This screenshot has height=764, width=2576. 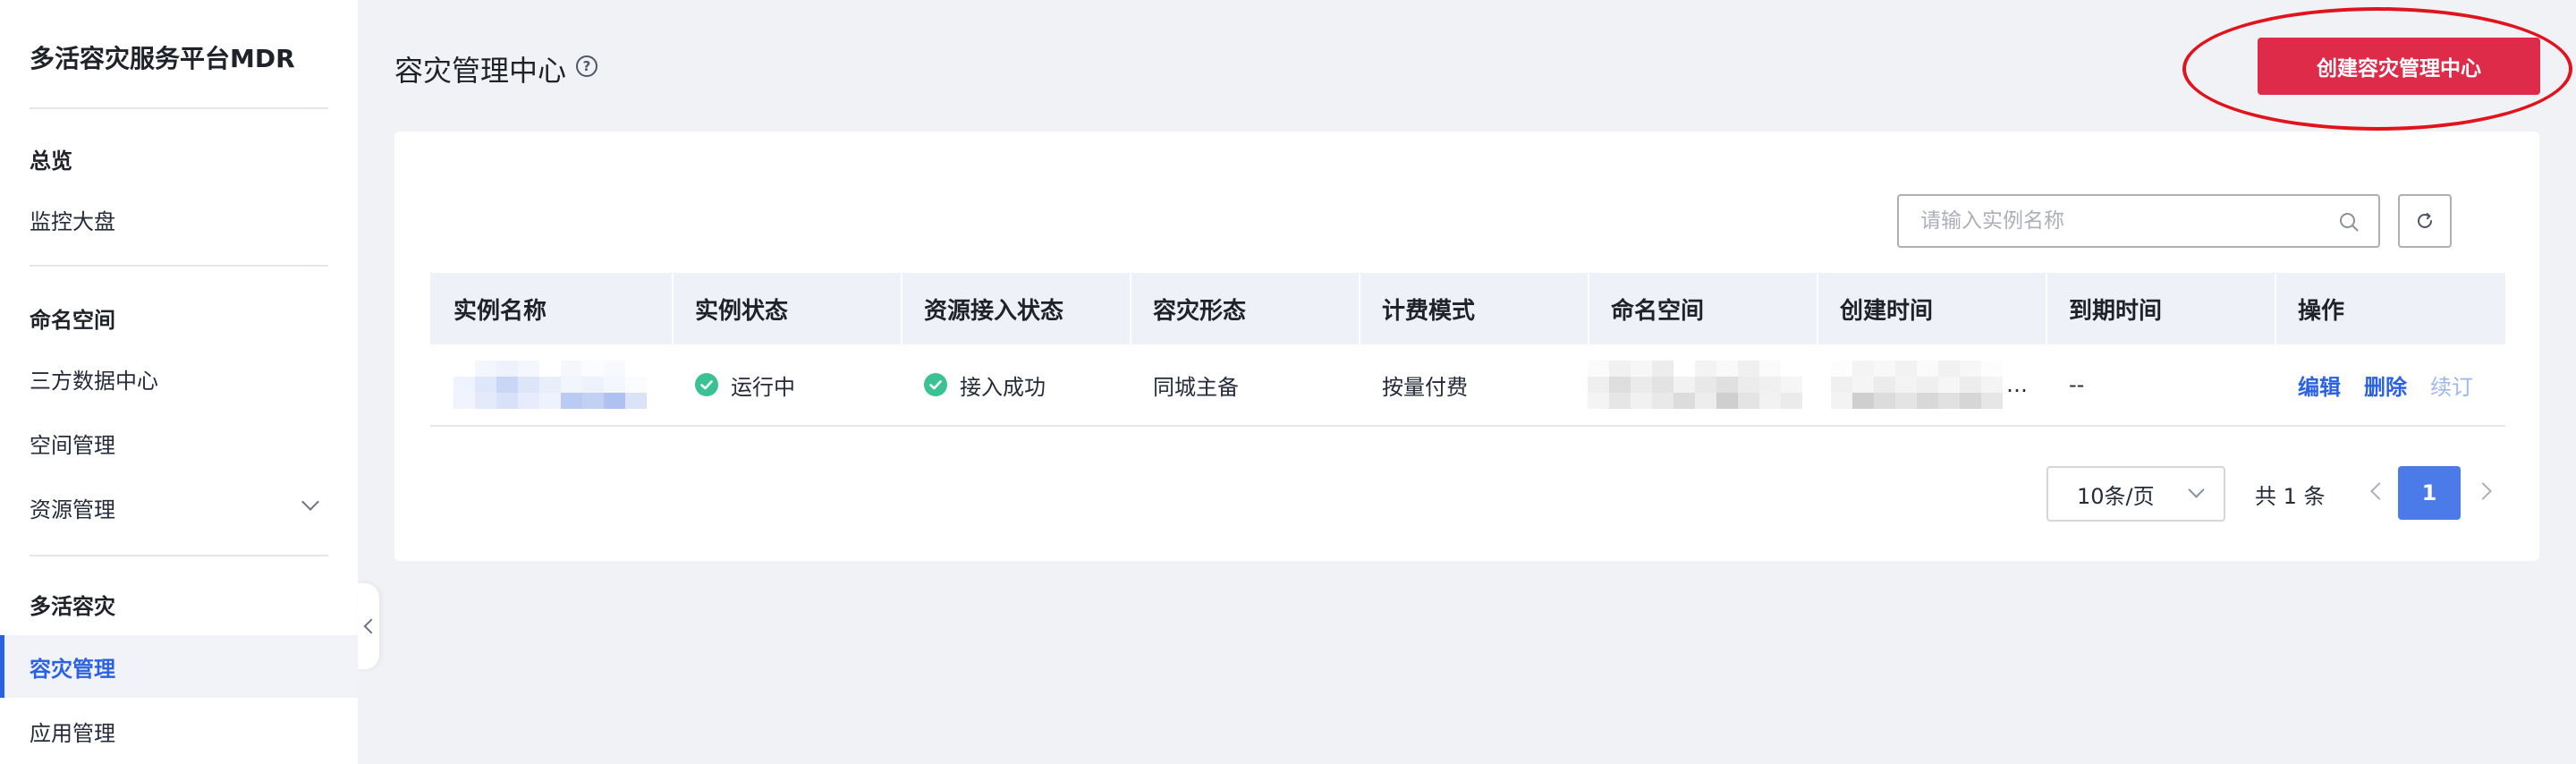 I want to click on cell-instance-name, so click(x=551, y=384).